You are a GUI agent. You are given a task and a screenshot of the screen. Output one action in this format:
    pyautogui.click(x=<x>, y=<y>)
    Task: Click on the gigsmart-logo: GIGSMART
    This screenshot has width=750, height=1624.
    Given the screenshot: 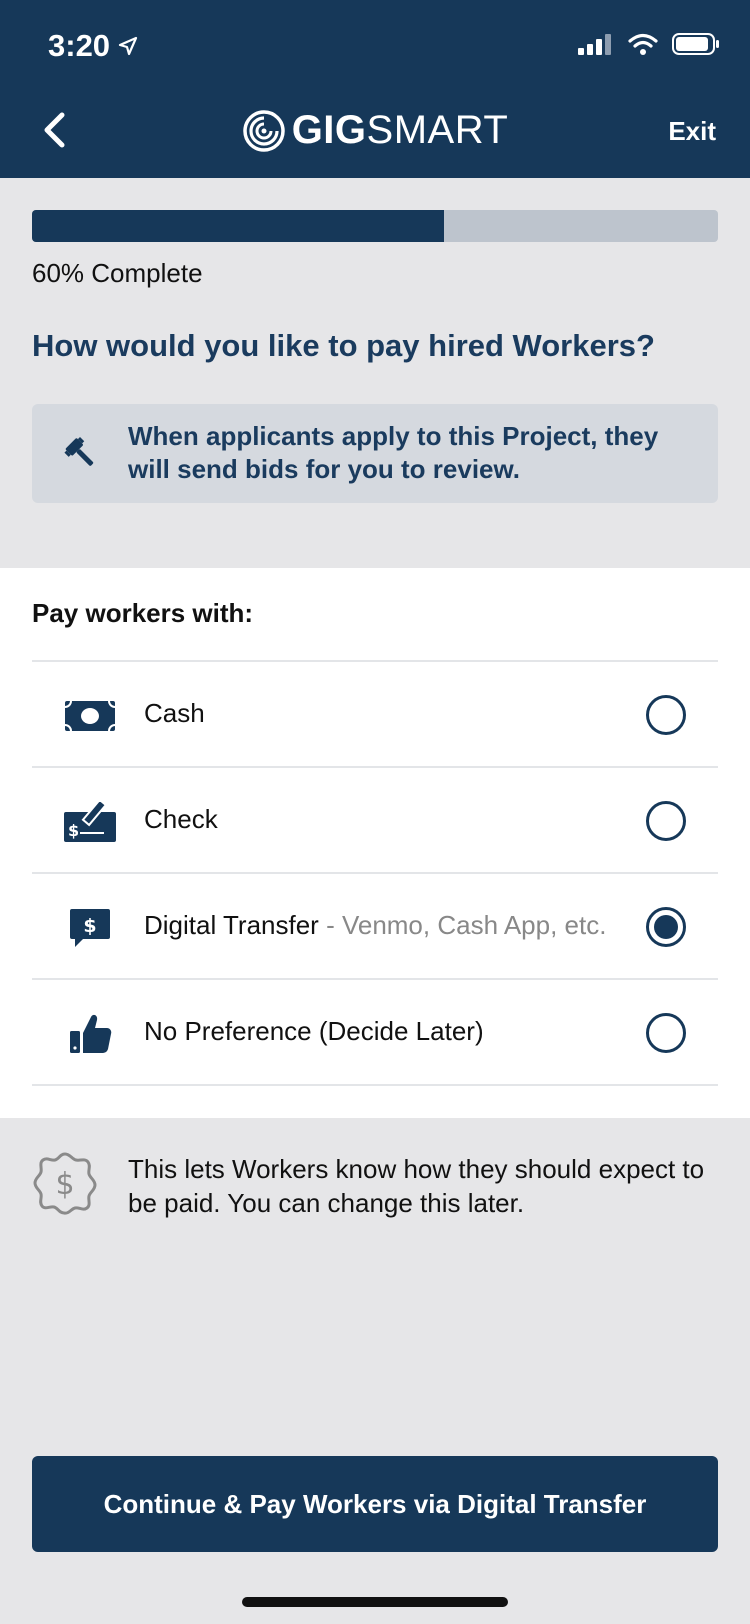 What is the action you would take?
    pyautogui.click(x=375, y=130)
    